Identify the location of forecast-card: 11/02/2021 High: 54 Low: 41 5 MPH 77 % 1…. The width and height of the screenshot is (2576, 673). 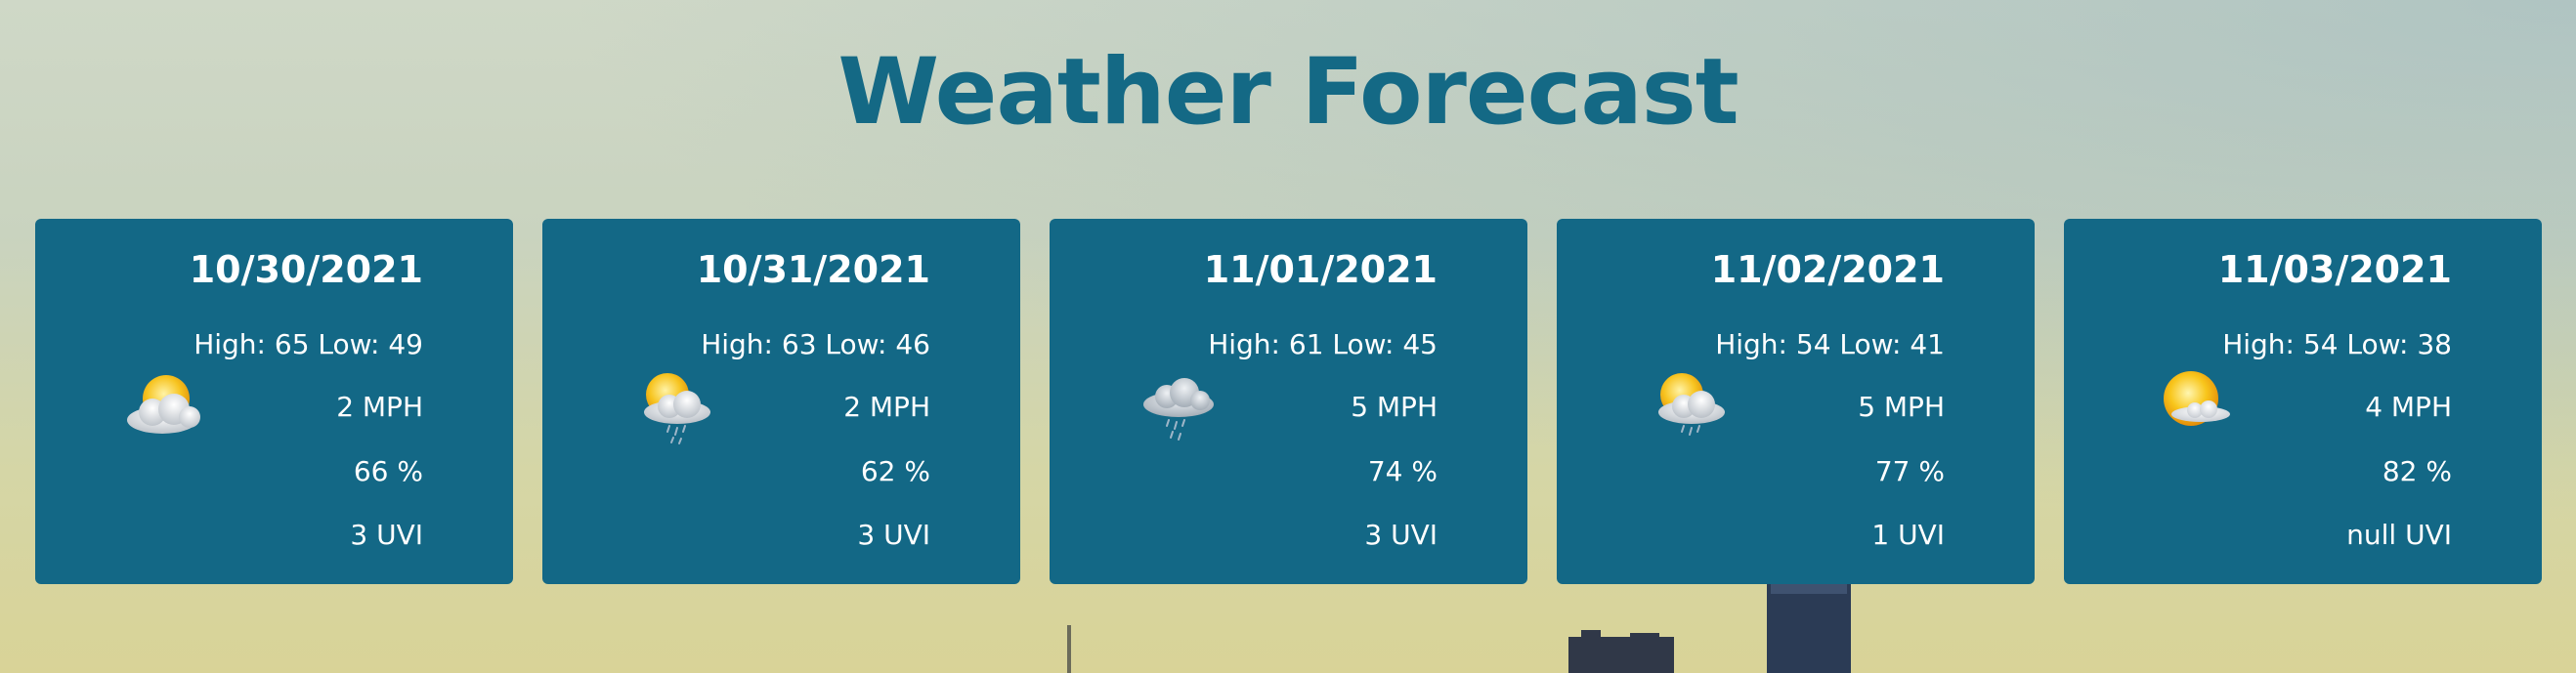
(1796, 401).